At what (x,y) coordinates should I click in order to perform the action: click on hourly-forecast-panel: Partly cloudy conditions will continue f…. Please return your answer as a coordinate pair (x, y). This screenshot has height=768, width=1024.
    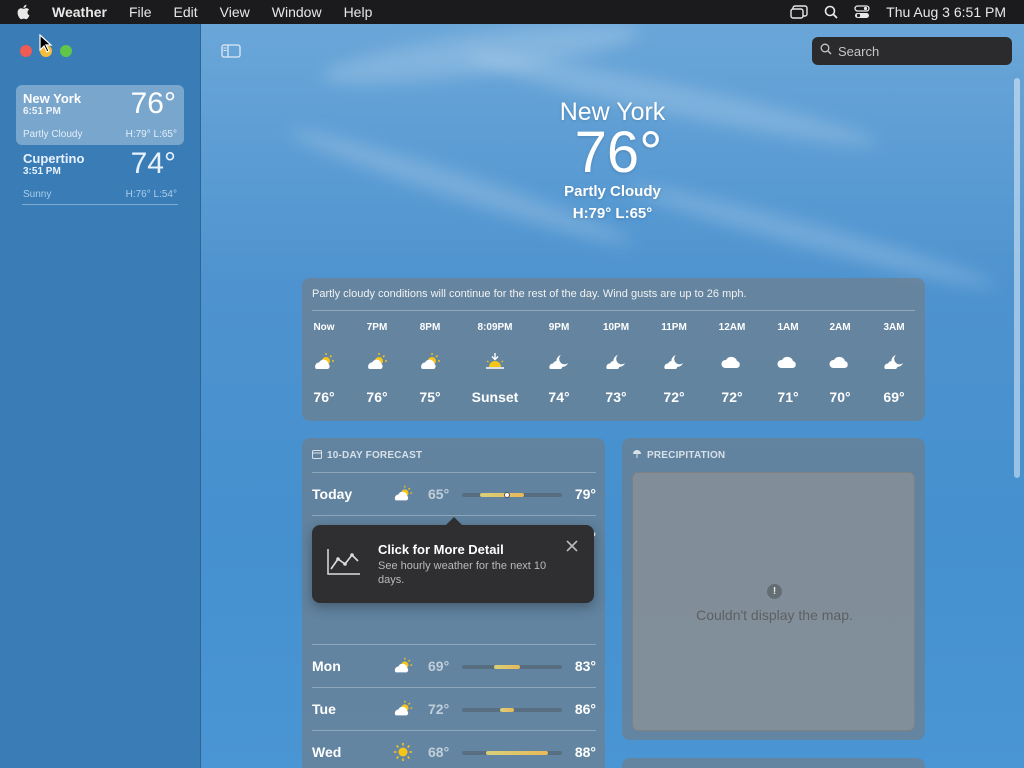
    Looking at the image, I should click on (613, 349).